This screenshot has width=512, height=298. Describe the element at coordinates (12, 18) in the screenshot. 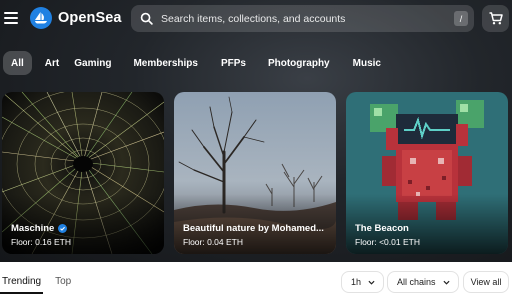

I see `menu-button` at that location.